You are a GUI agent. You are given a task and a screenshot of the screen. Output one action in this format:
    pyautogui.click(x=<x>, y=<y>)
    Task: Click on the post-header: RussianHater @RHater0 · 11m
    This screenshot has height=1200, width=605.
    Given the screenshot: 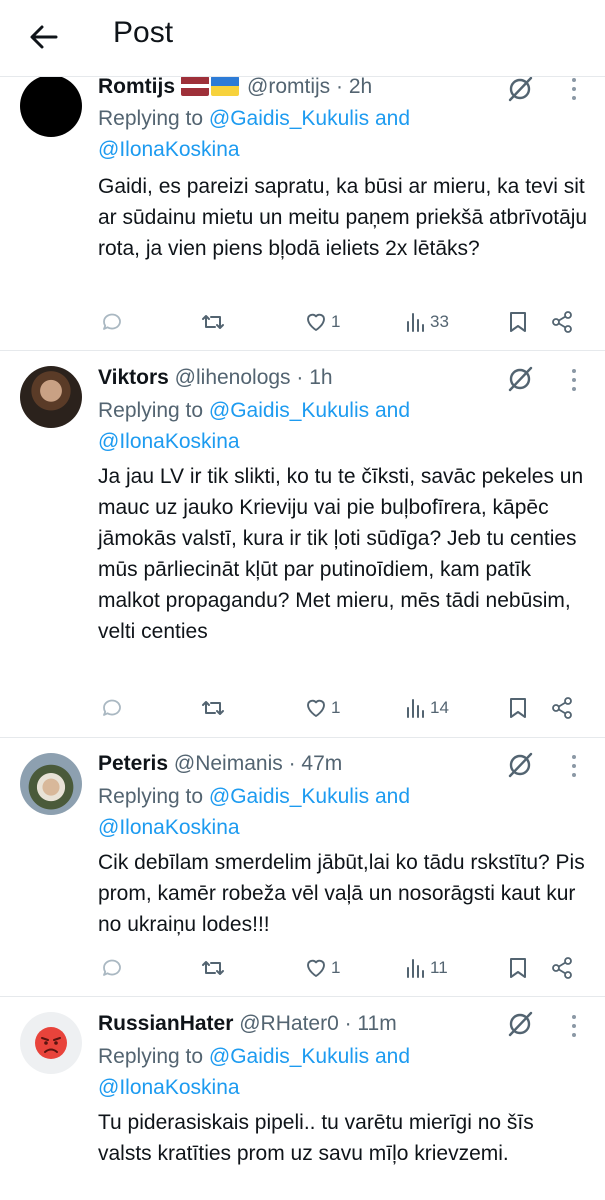 What is the action you would take?
    pyautogui.click(x=247, y=1024)
    